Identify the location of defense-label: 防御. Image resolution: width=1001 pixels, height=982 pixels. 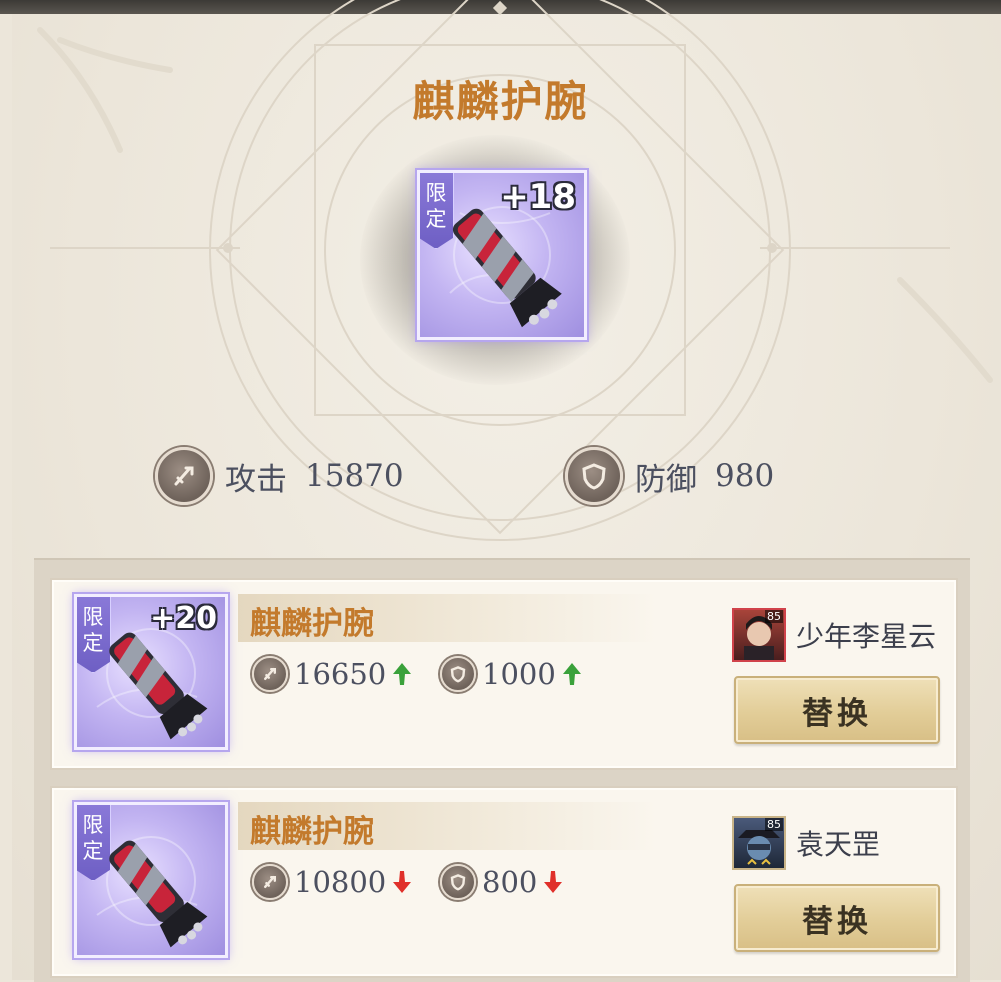
(666, 479).